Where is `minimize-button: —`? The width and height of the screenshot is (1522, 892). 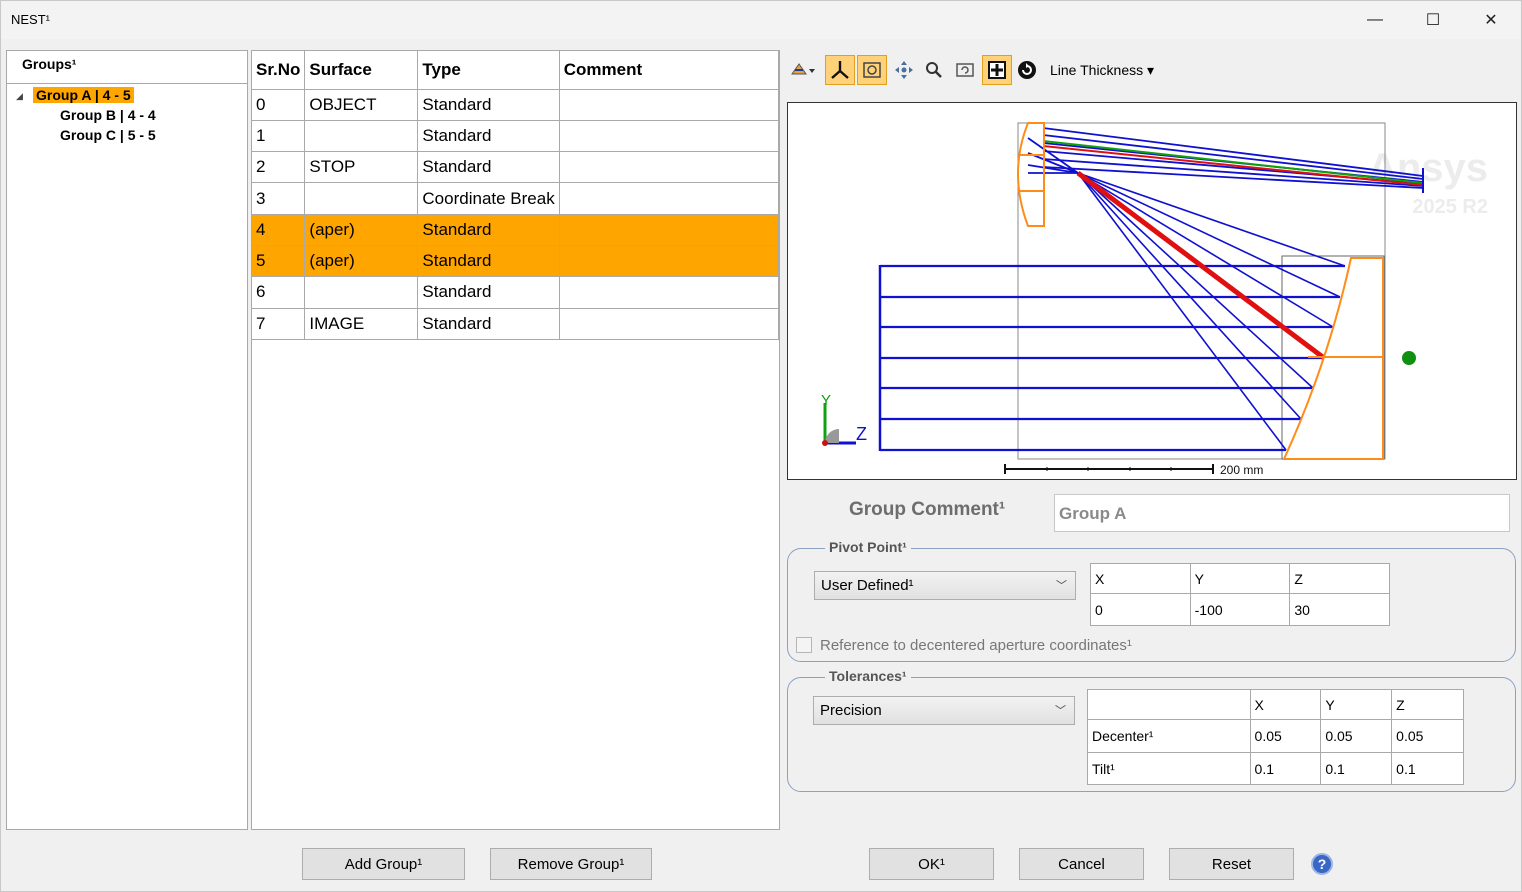 minimize-button: — is located at coordinates (1375, 20).